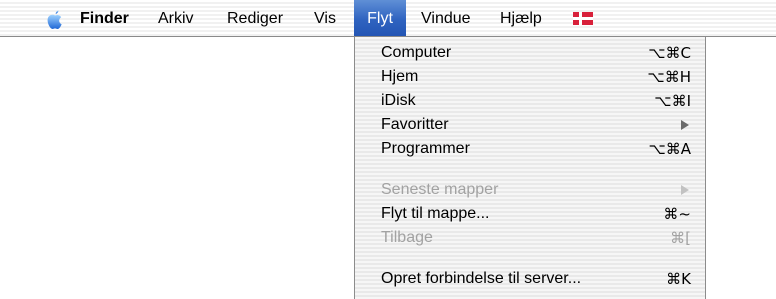 Image resolution: width=776 pixels, height=299 pixels. Describe the element at coordinates (530, 53) in the screenshot. I see `menu-item-computer: Computer ⌥⌘C` at that location.